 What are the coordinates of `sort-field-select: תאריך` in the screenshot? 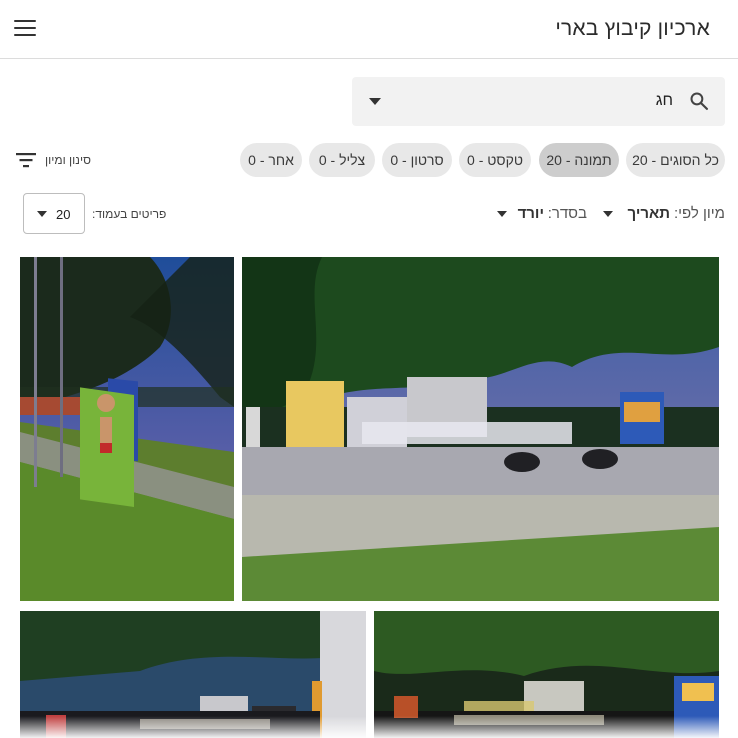 It's located at (648, 213).